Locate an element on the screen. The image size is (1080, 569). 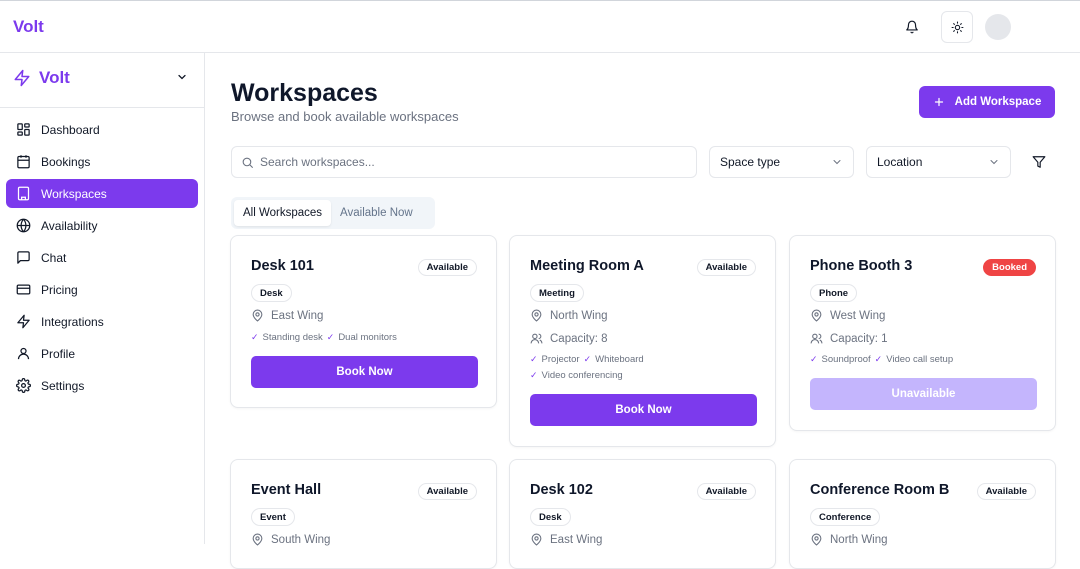
app-logo: Volt is located at coordinates (28, 27).